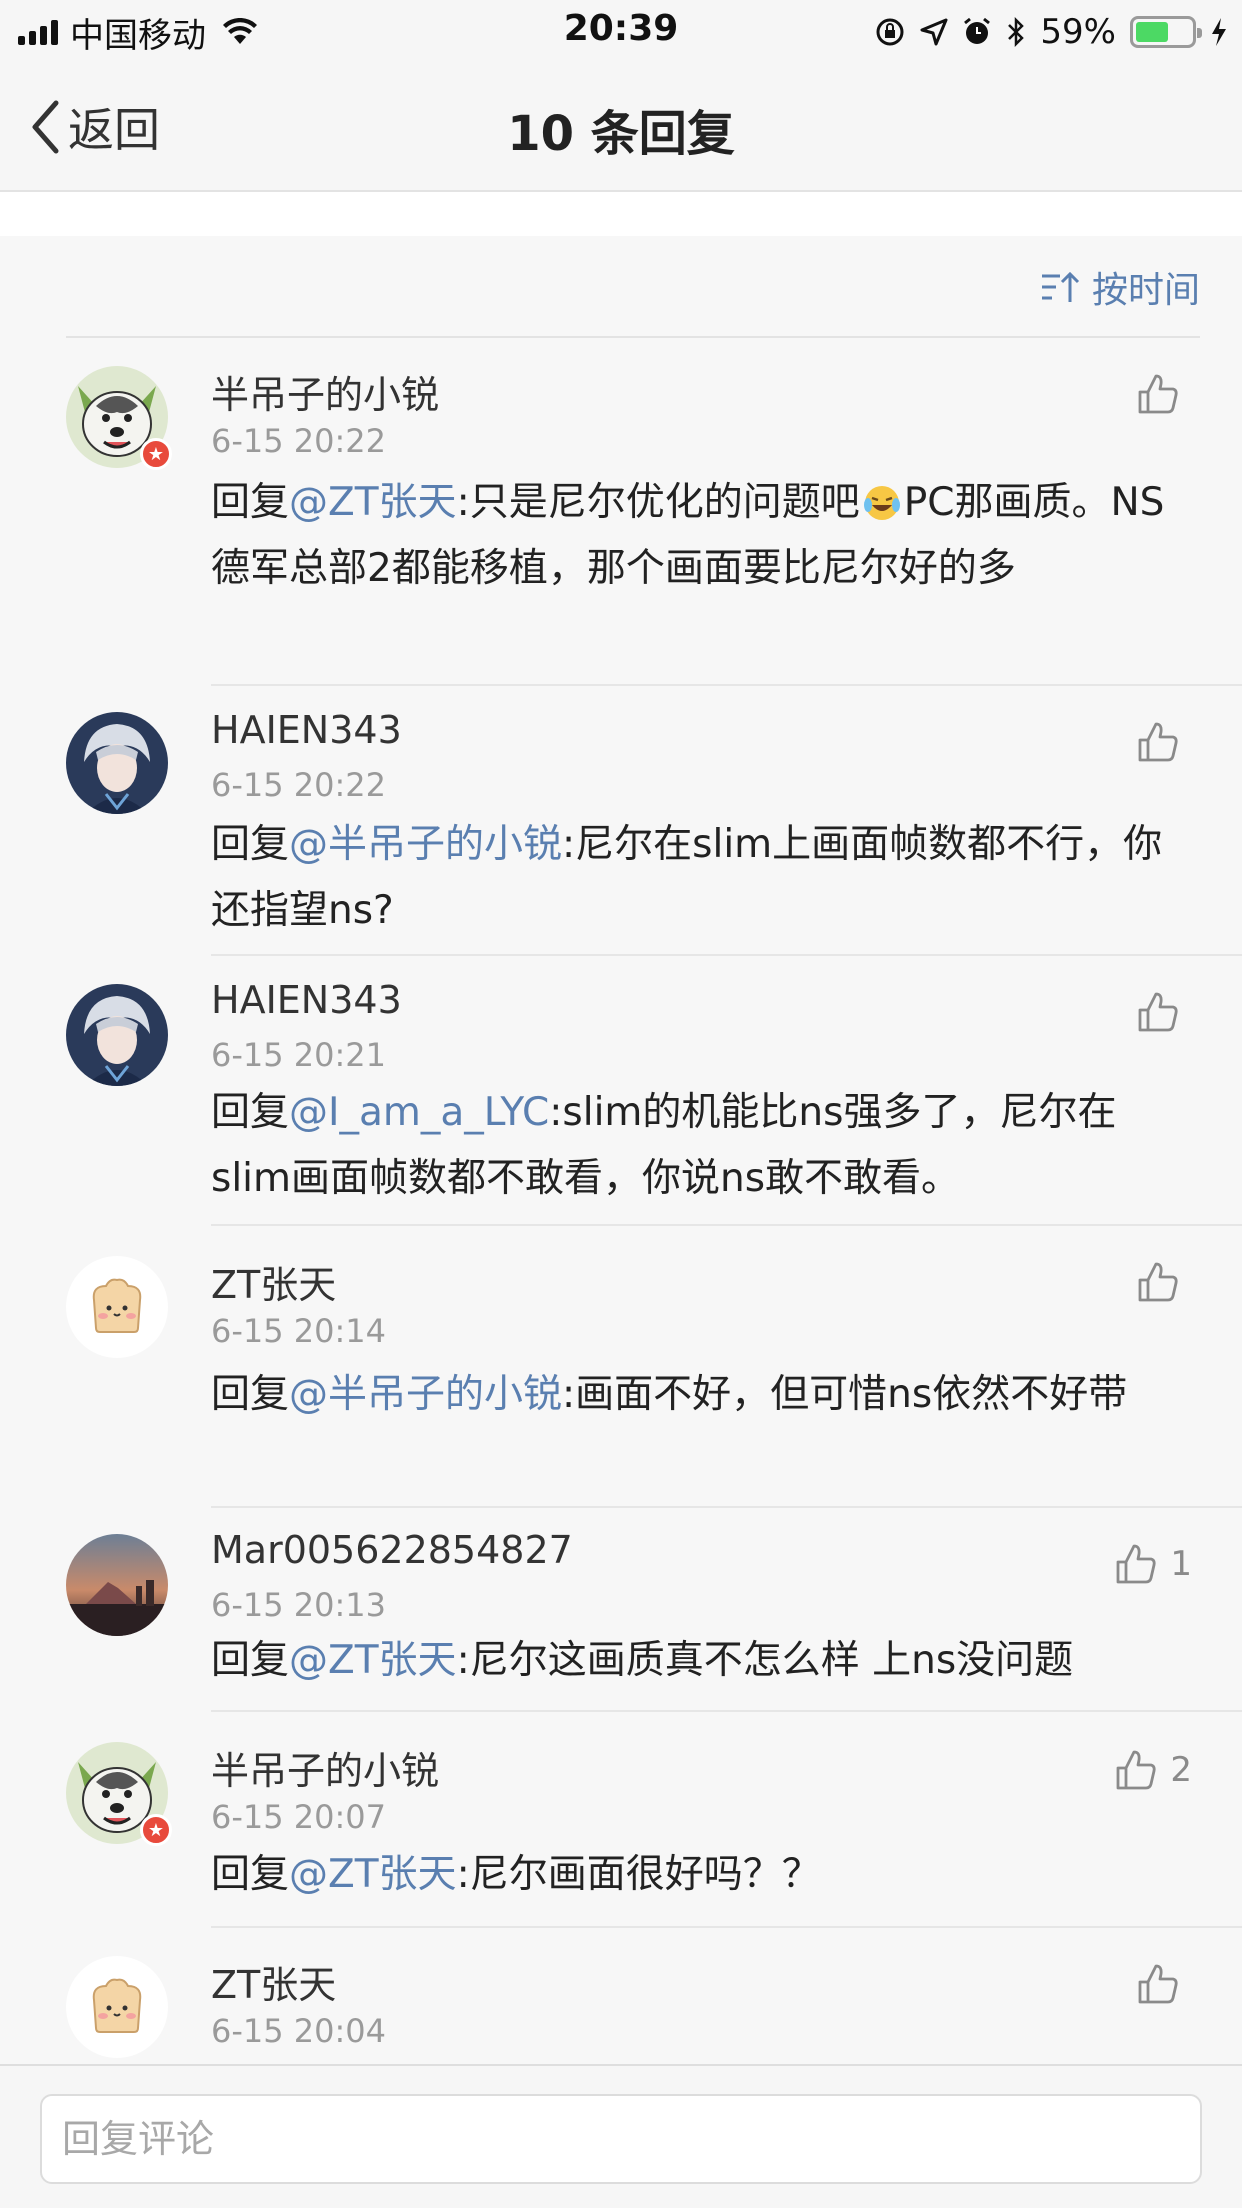 The width and height of the screenshot is (1242, 2208). I want to click on landscape-photo-avatar-icon, so click(117, 1585).